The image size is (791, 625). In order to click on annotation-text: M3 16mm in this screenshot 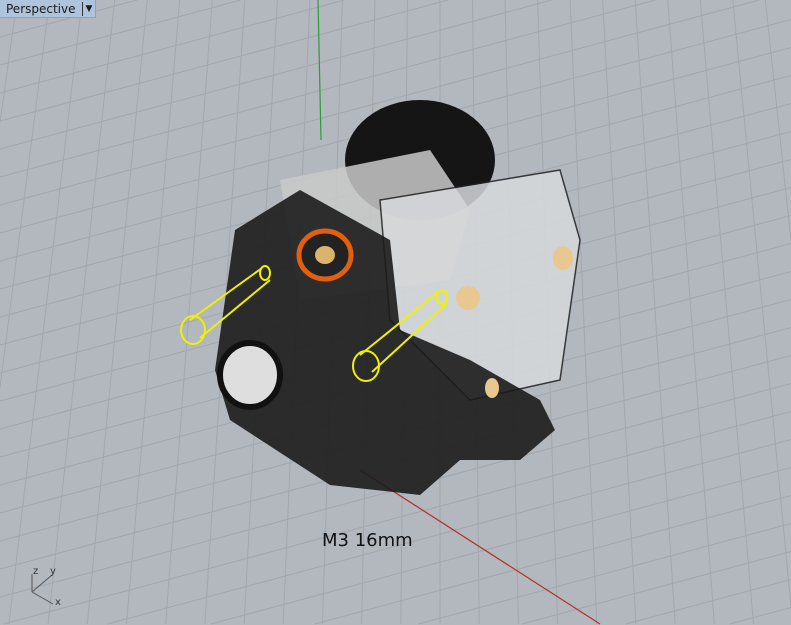, I will do `click(367, 540)`.